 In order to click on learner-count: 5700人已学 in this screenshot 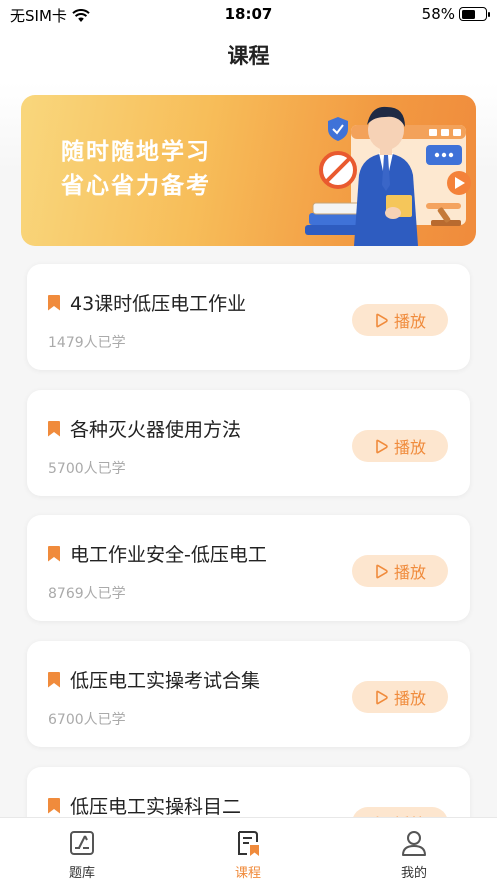, I will do `click(87, 469)`.